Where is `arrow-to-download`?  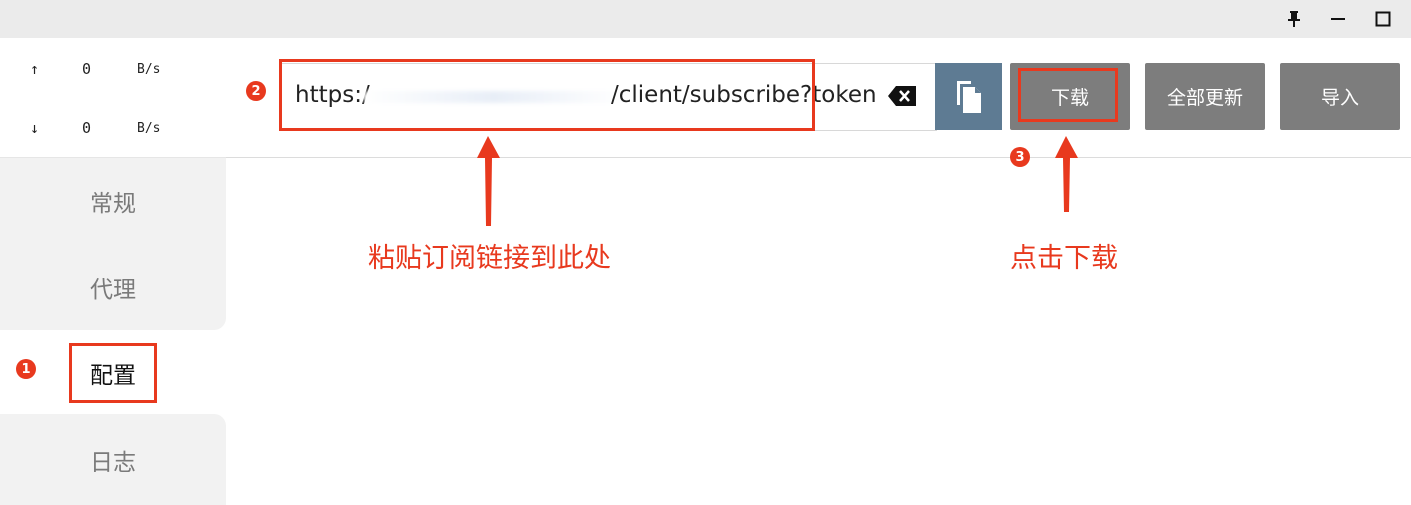
arrow-to-download is located at coordinates (1066, 174).